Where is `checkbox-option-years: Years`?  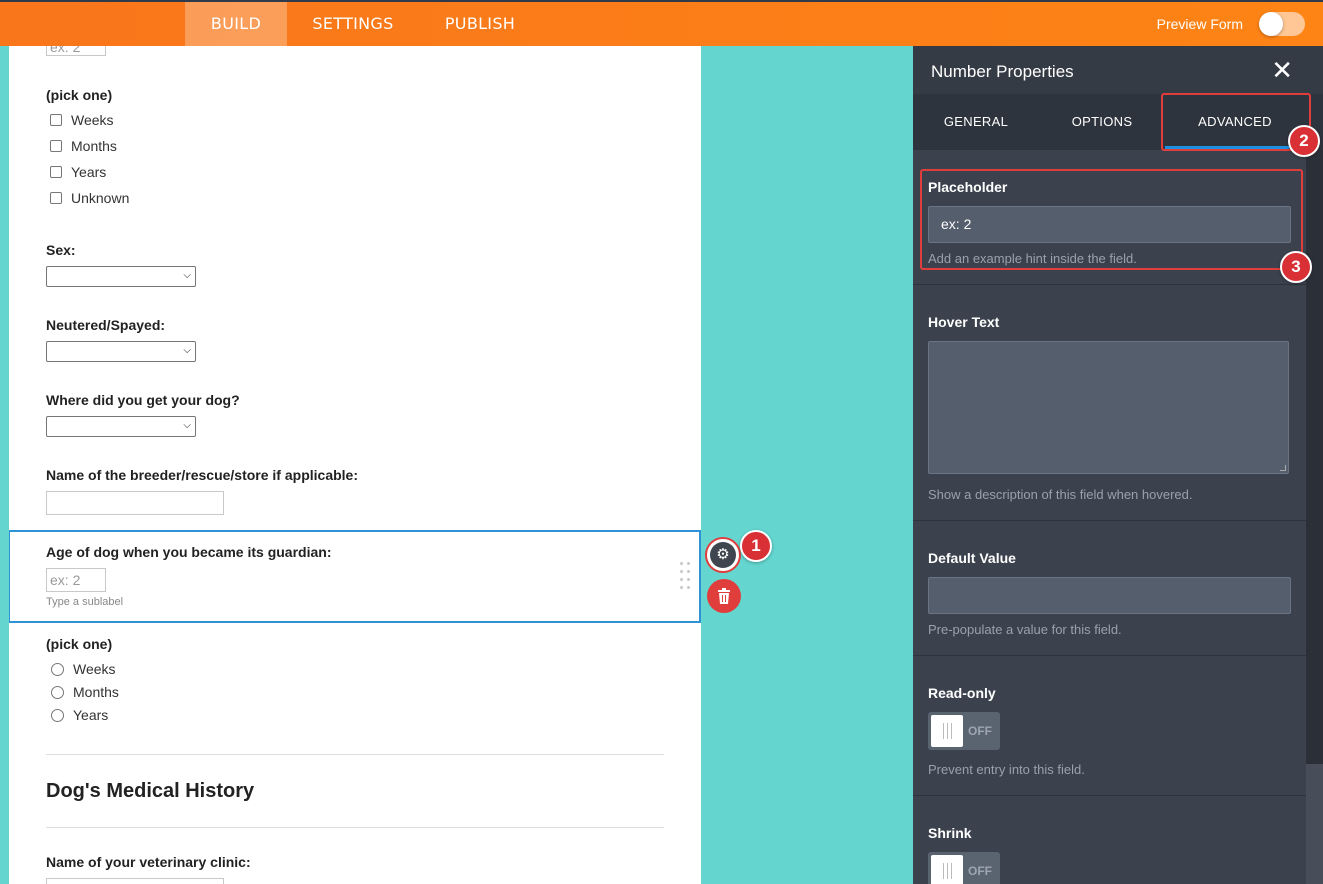
checkbox-option-years: Years is located at coordinates (78, 172).